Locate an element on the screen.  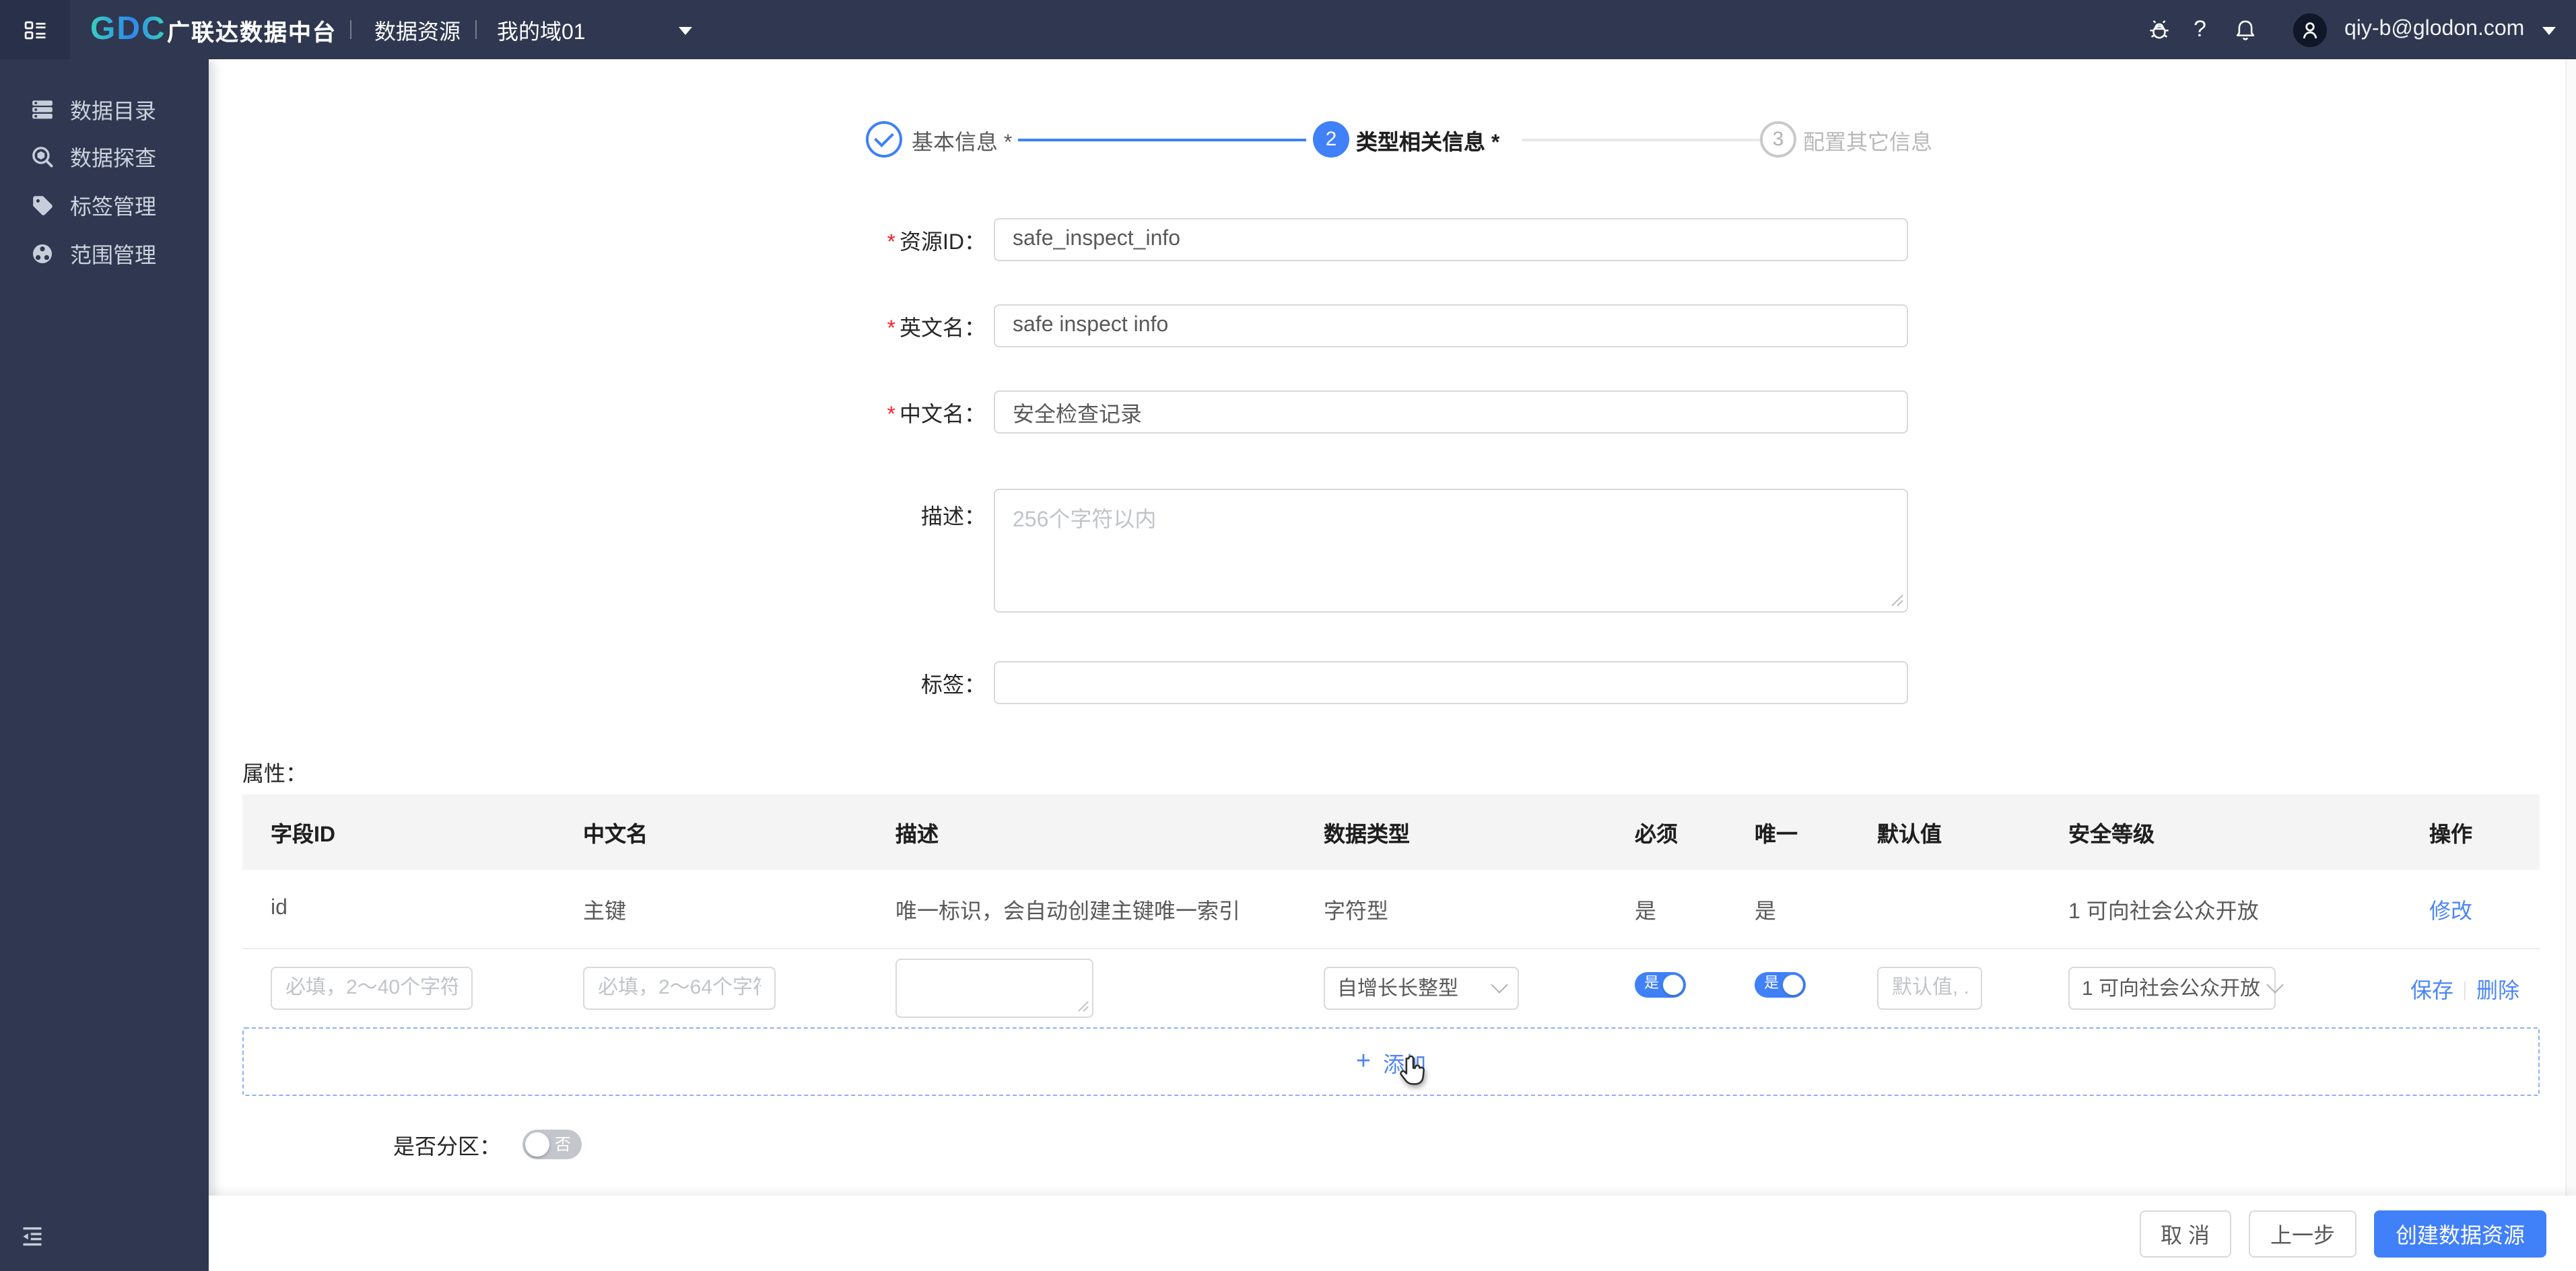
security-level-select: 1 可向社会公众开放 is located at coordinates (2176, 987).